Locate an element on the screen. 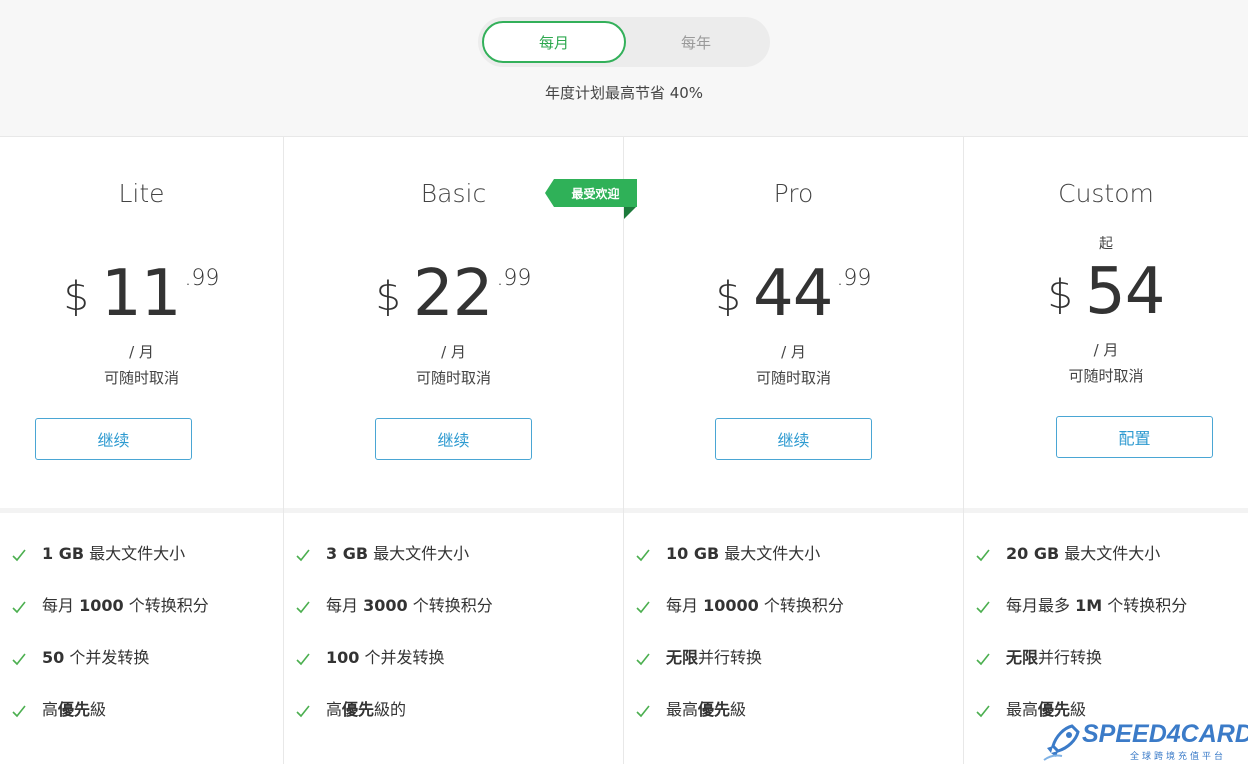 The image size is (1248, 764). feature-list: 10 GB 最大文件大小 每月 10000 个转换积分 无限并行转换 最高優先級 is located at coordinates (793, 646).